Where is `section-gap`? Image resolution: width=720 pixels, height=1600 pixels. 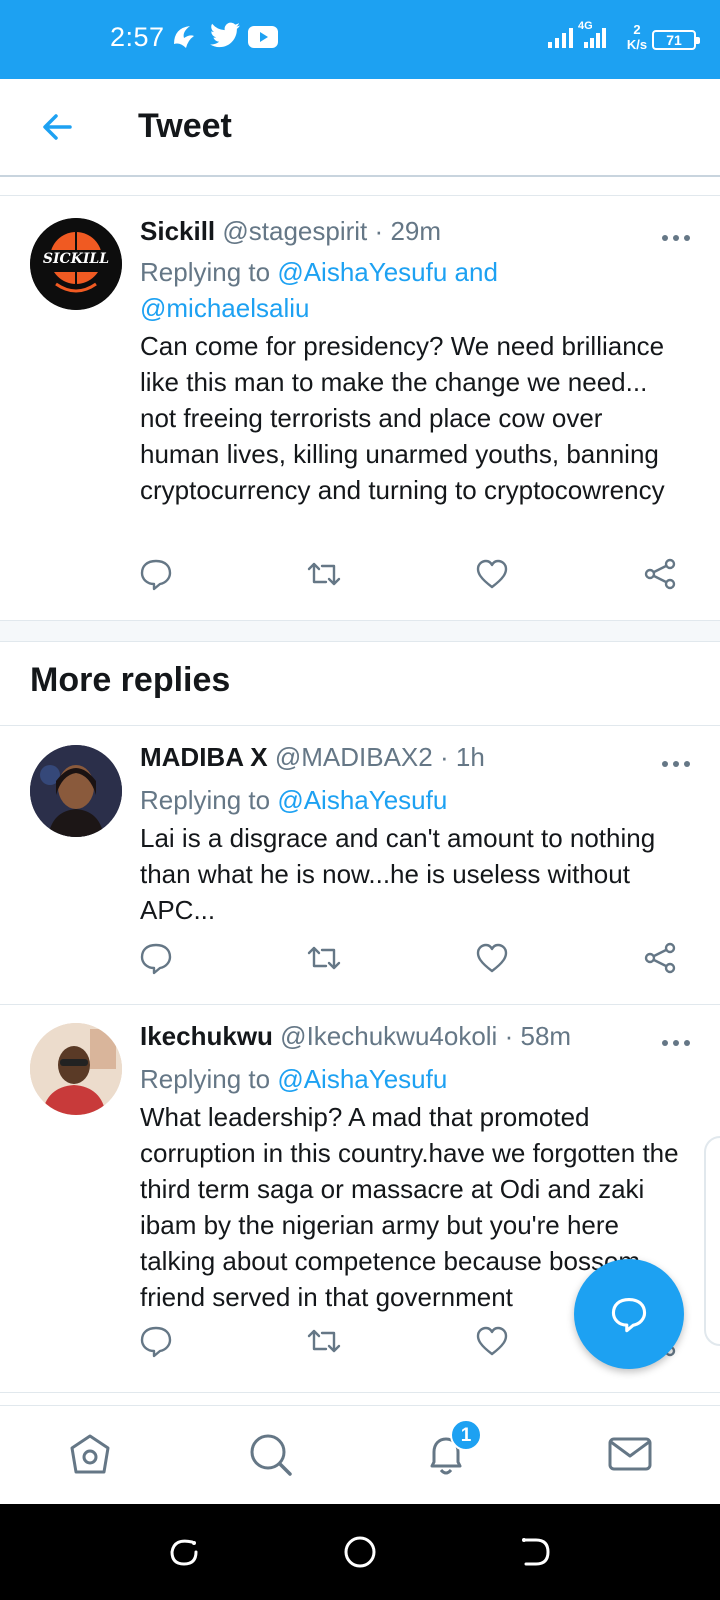
section-gap is located at coordinates (360, 631).